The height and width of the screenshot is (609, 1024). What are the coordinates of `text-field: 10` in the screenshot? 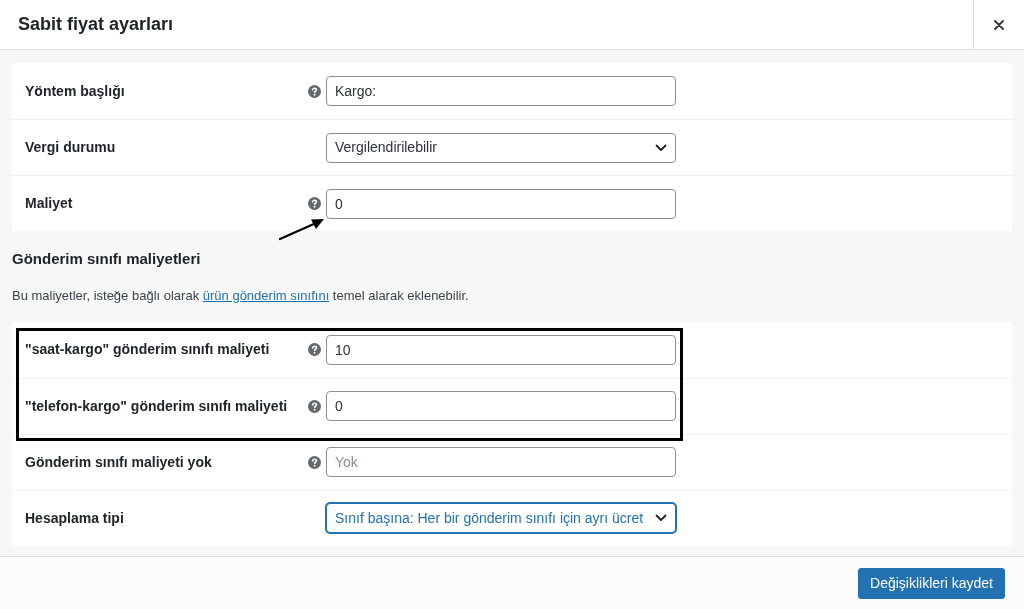 It's located at (501, 349).